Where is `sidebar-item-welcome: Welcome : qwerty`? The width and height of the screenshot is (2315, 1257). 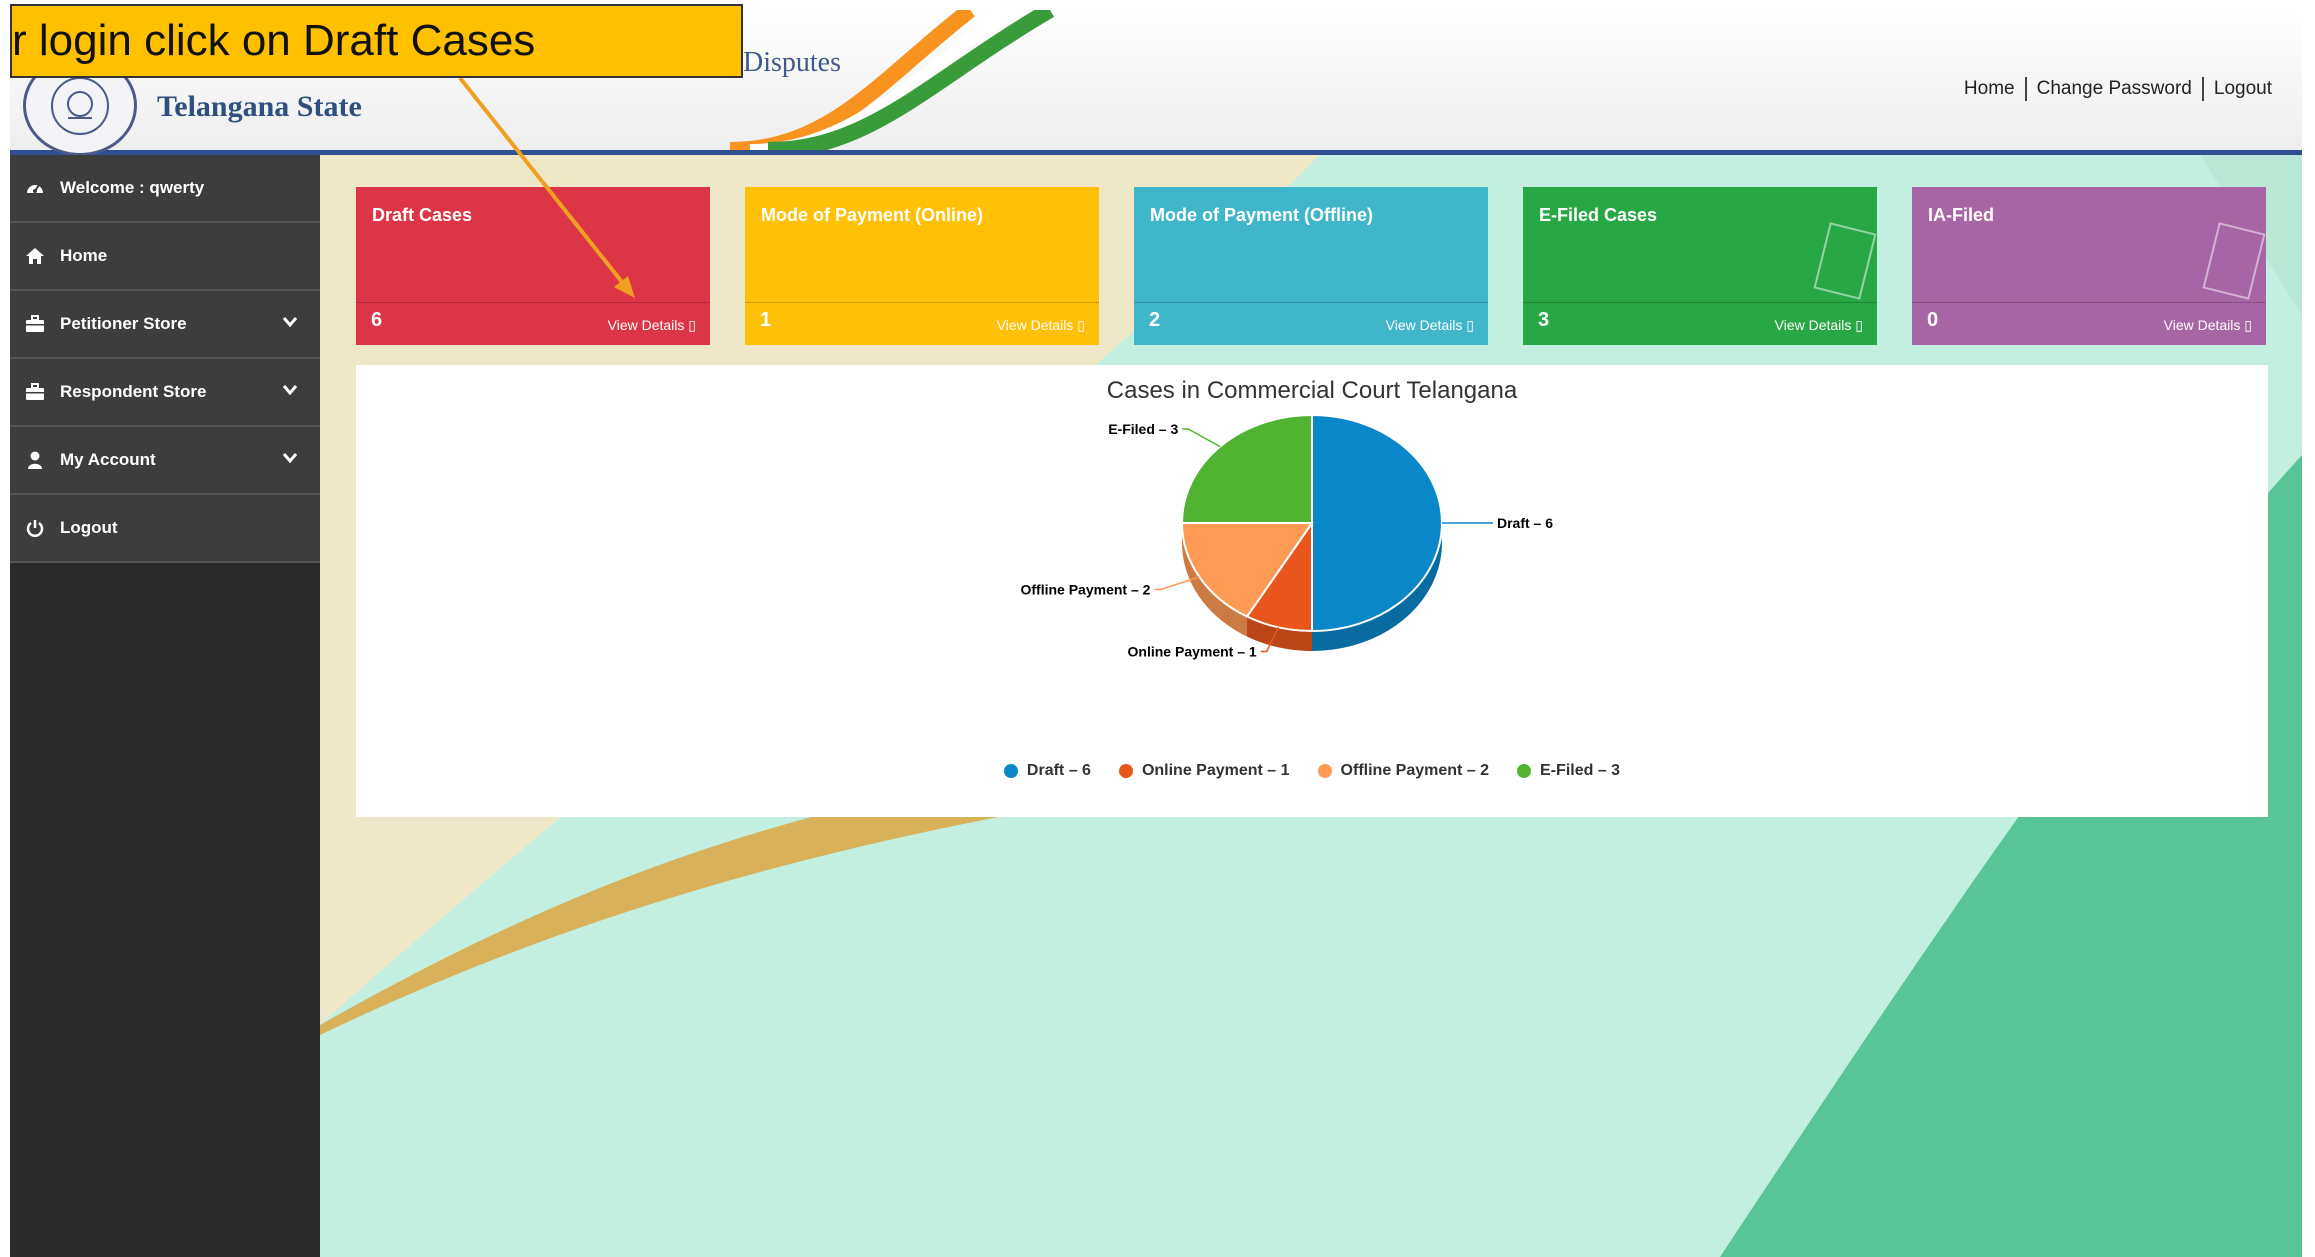
sidebar-item-welcome: Welcome : qwerty is located at coordinates (165, 189).